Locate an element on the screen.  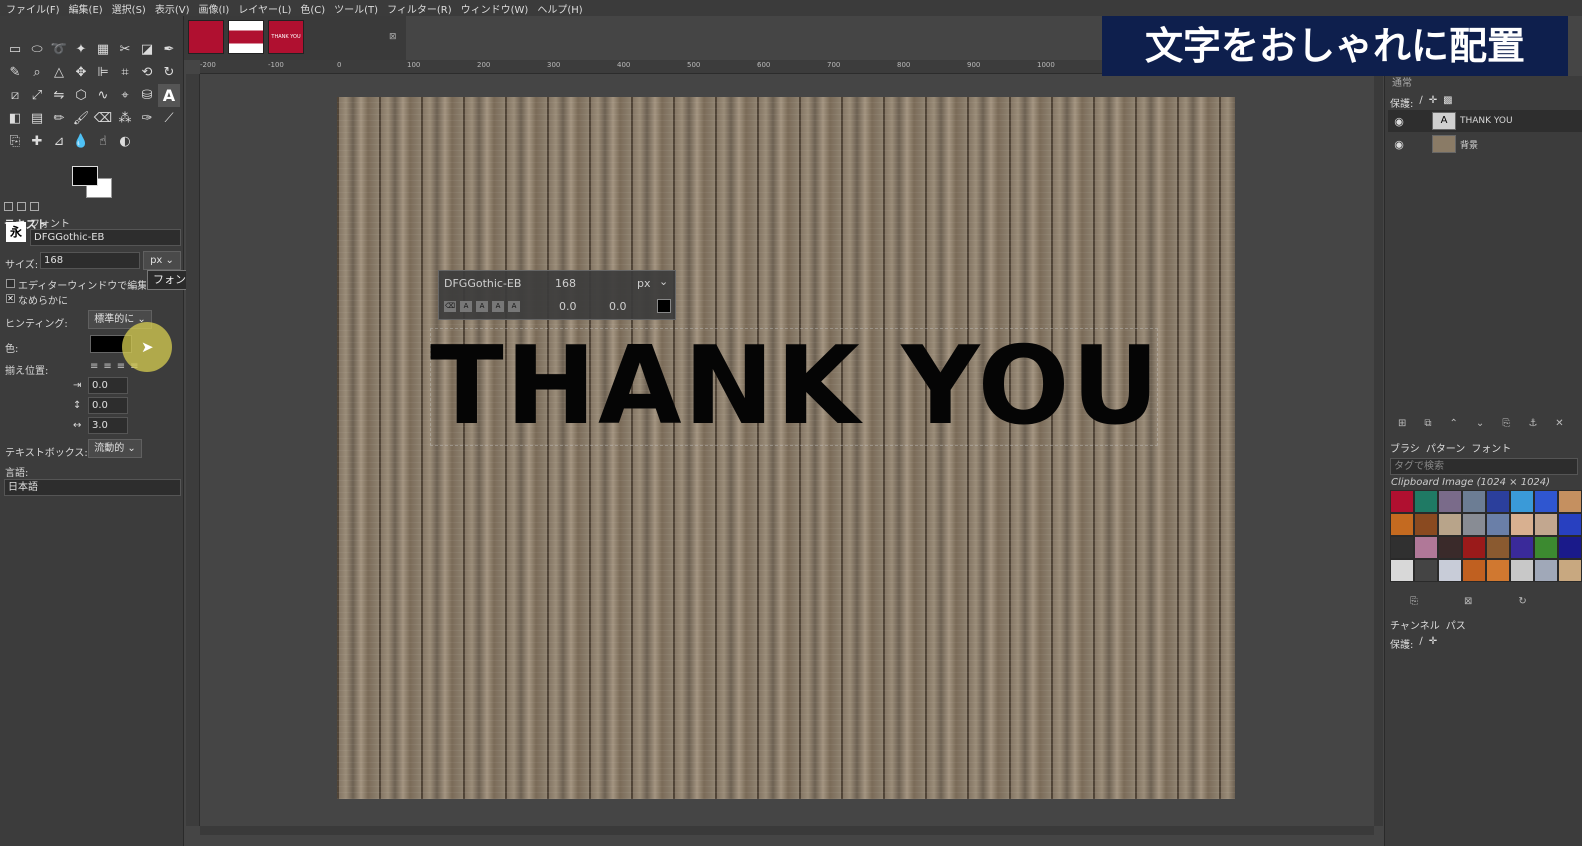
smudge-icon: ☝ is located at coordinates (103, 141).